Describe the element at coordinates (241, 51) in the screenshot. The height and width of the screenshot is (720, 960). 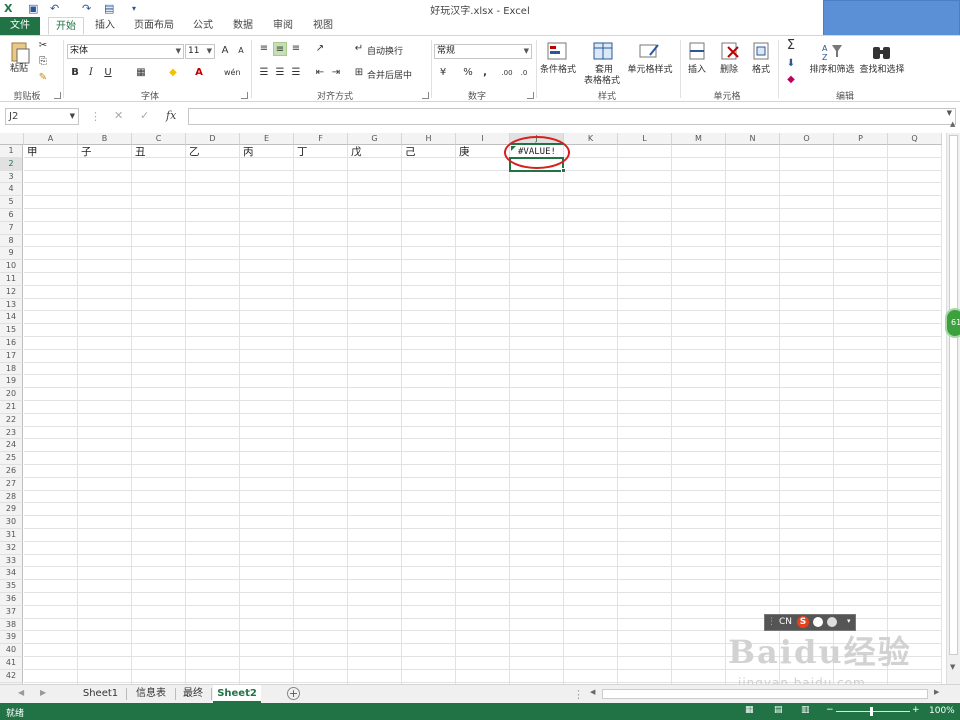
I see `shrink-font-button: A` at that location.